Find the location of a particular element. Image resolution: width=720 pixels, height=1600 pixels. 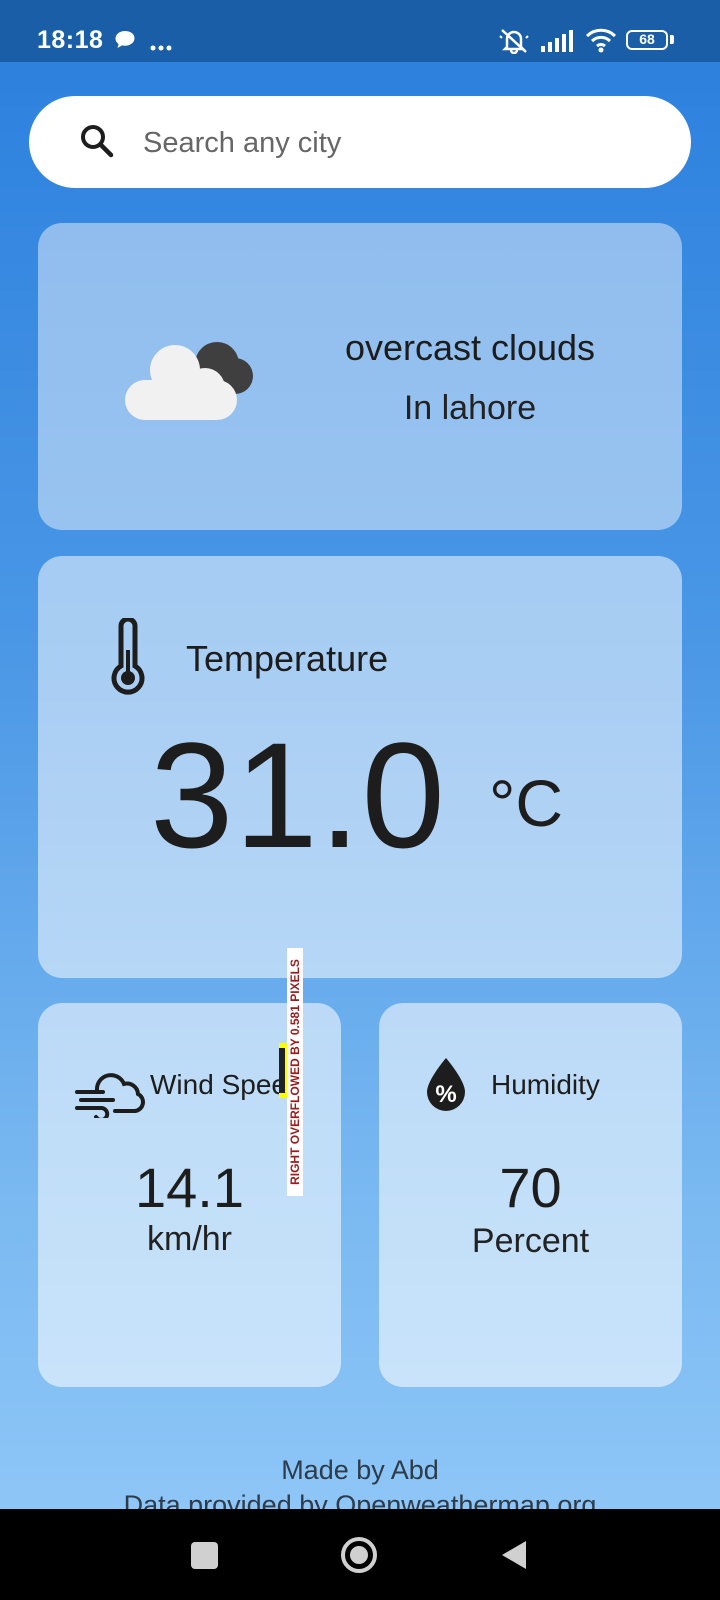

wifi-icon is located at coordinates (601, 42).